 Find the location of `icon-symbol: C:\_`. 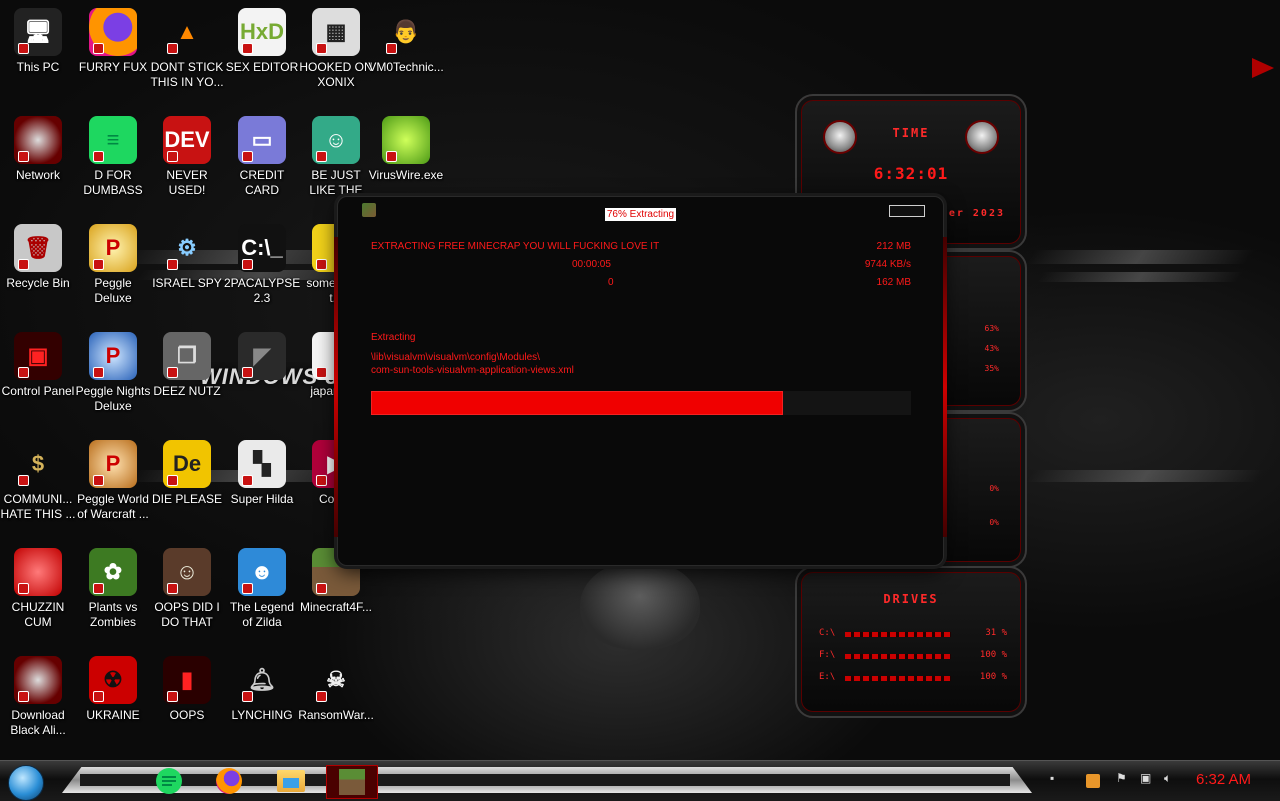

icon-symbol: C:\_ is located at coordinates (262, 247).